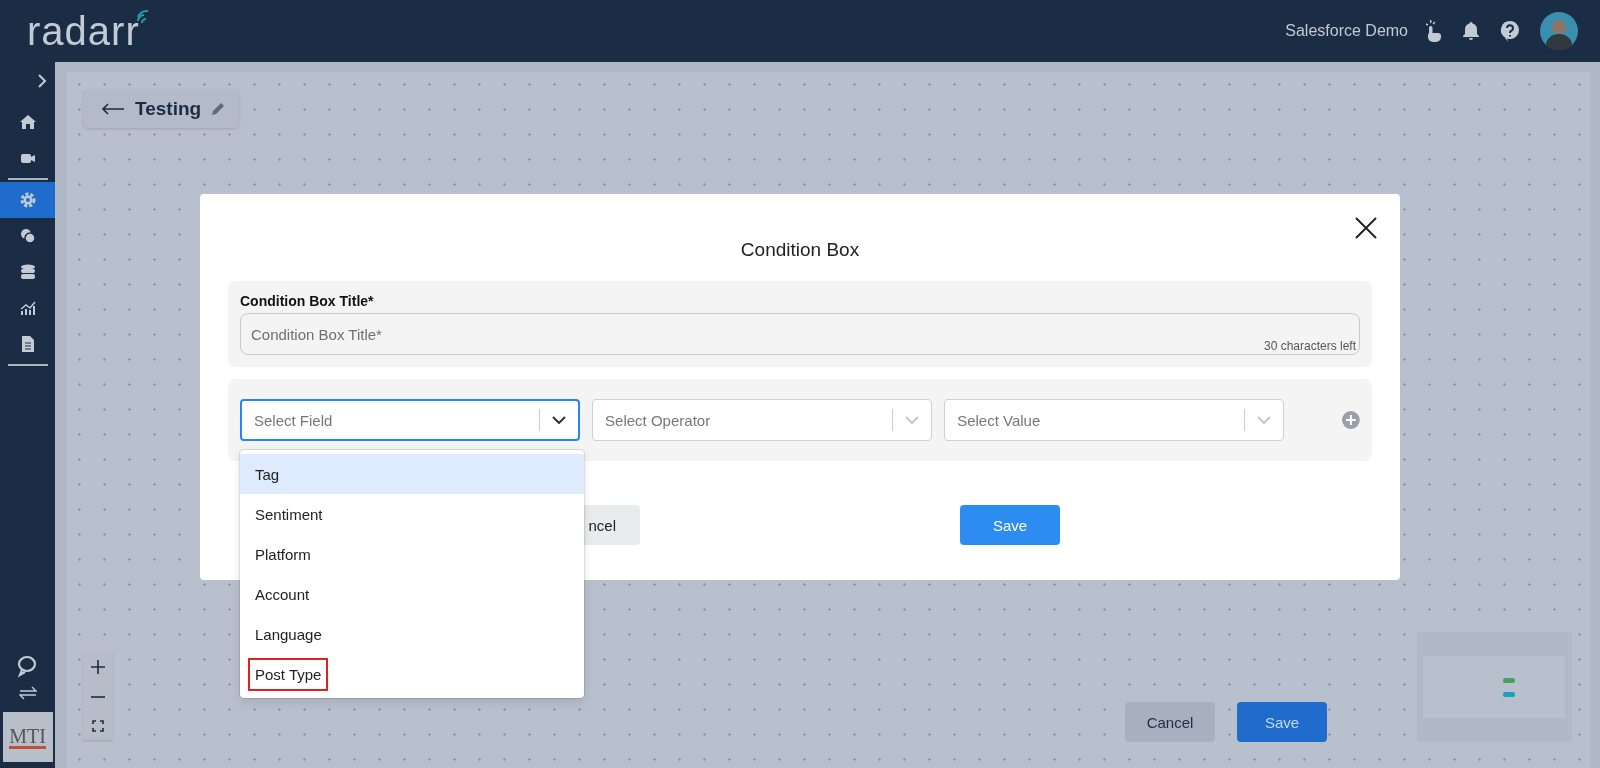 The height and width of the screenshot is (768, 1600). I want to click on dropdown-option: Sentiment, so click(412, 514).